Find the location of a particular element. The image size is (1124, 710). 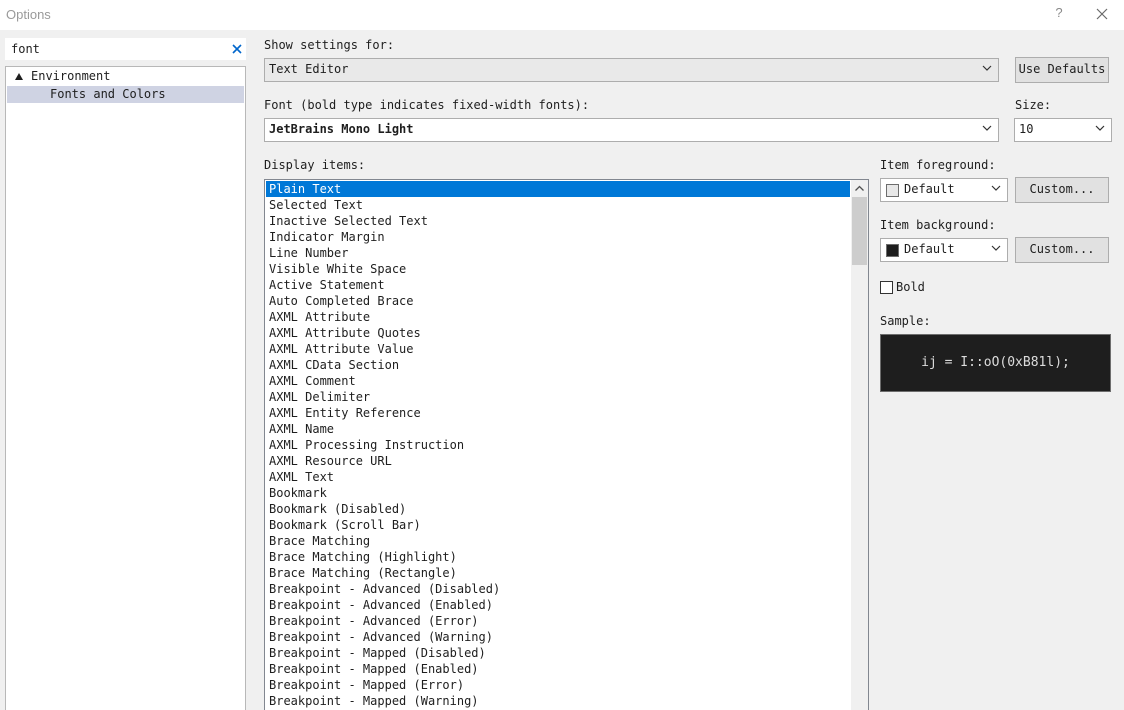

display-item: AXML Delimiter is located at coordinates (558, 397).